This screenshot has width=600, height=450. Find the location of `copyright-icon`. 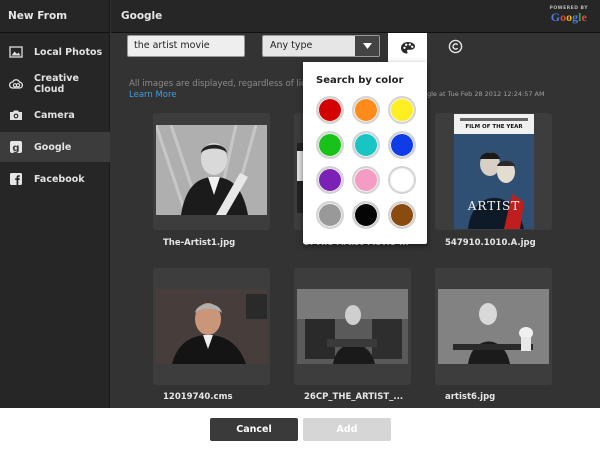

copyright-icon is located at coordinates (455, 46).